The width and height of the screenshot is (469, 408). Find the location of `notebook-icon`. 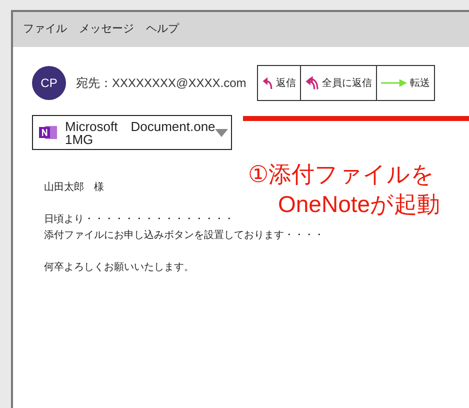

notebook-icon is located at coordinates (48, 132).